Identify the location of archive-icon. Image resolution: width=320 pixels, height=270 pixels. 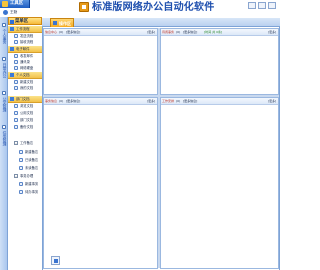
(16, 127).